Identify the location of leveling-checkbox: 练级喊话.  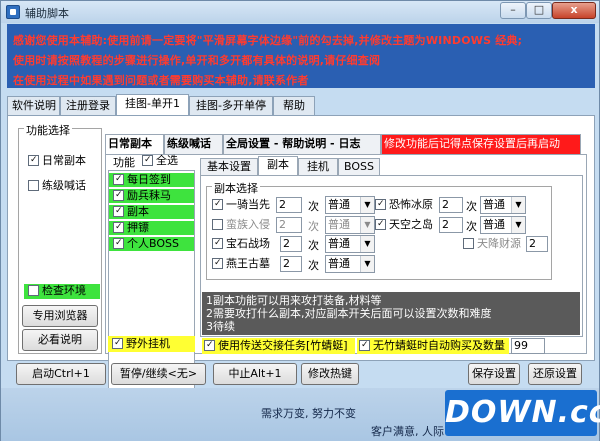
(57, 186).